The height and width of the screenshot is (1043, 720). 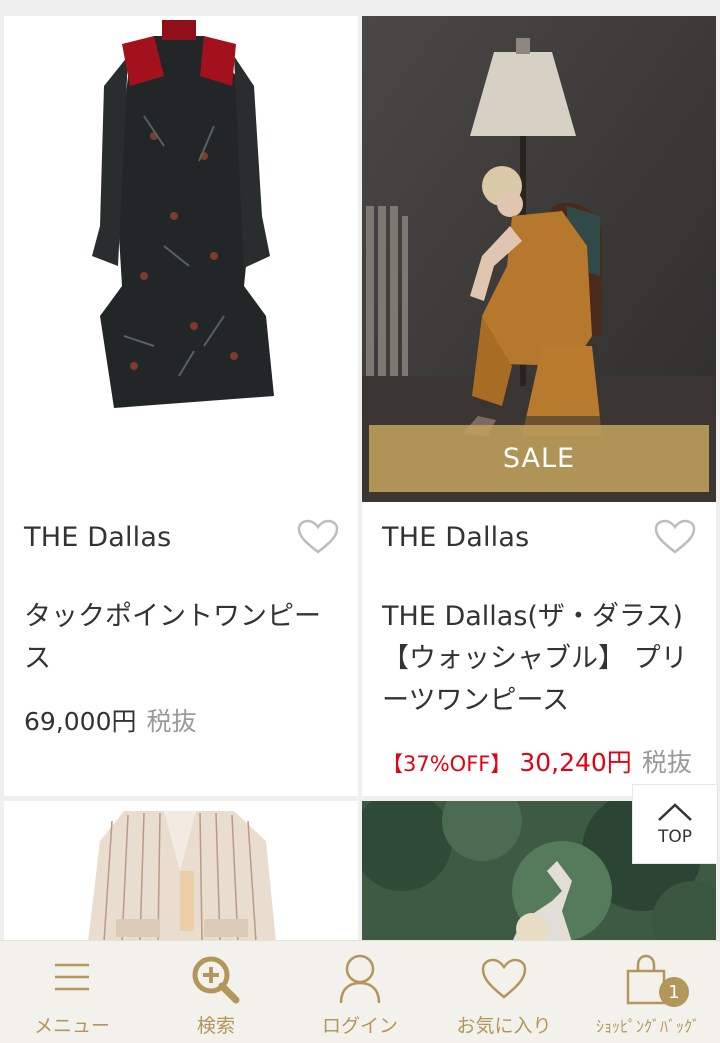 What do you see at coordinates (71, 1026) in the screenshot?
I see `tab-menu-label: メニュー` at bounding box center [71, 1026].